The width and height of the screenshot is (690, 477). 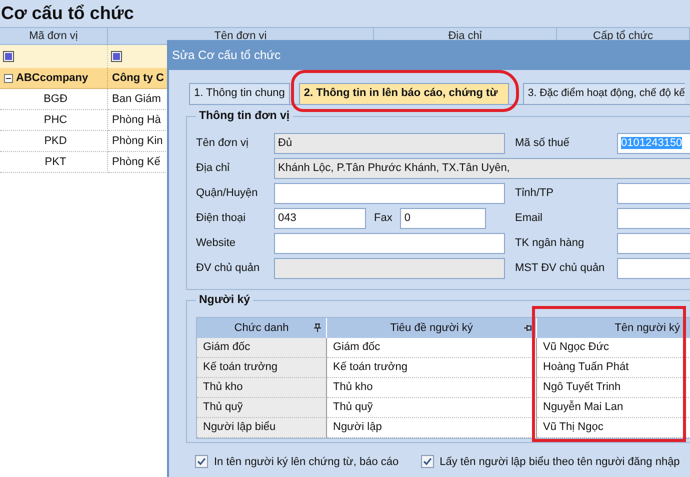 I want to click on column-header: Tên người ký, so click(x=613, y=328).